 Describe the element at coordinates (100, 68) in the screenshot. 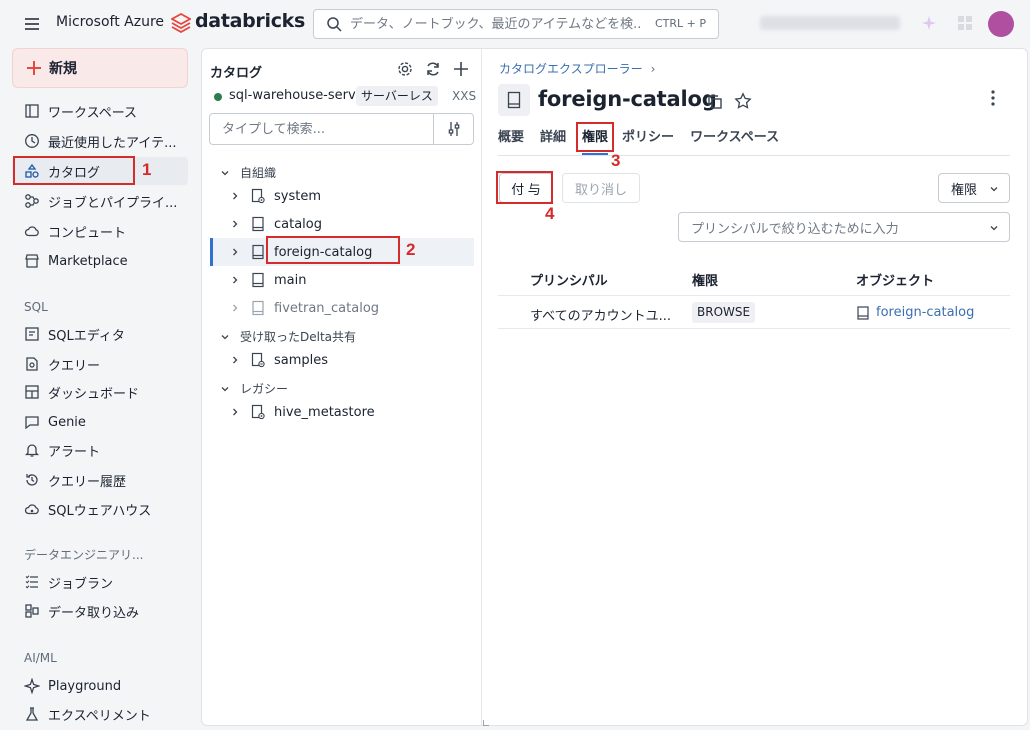

I see `new-button: 新規` at that location.